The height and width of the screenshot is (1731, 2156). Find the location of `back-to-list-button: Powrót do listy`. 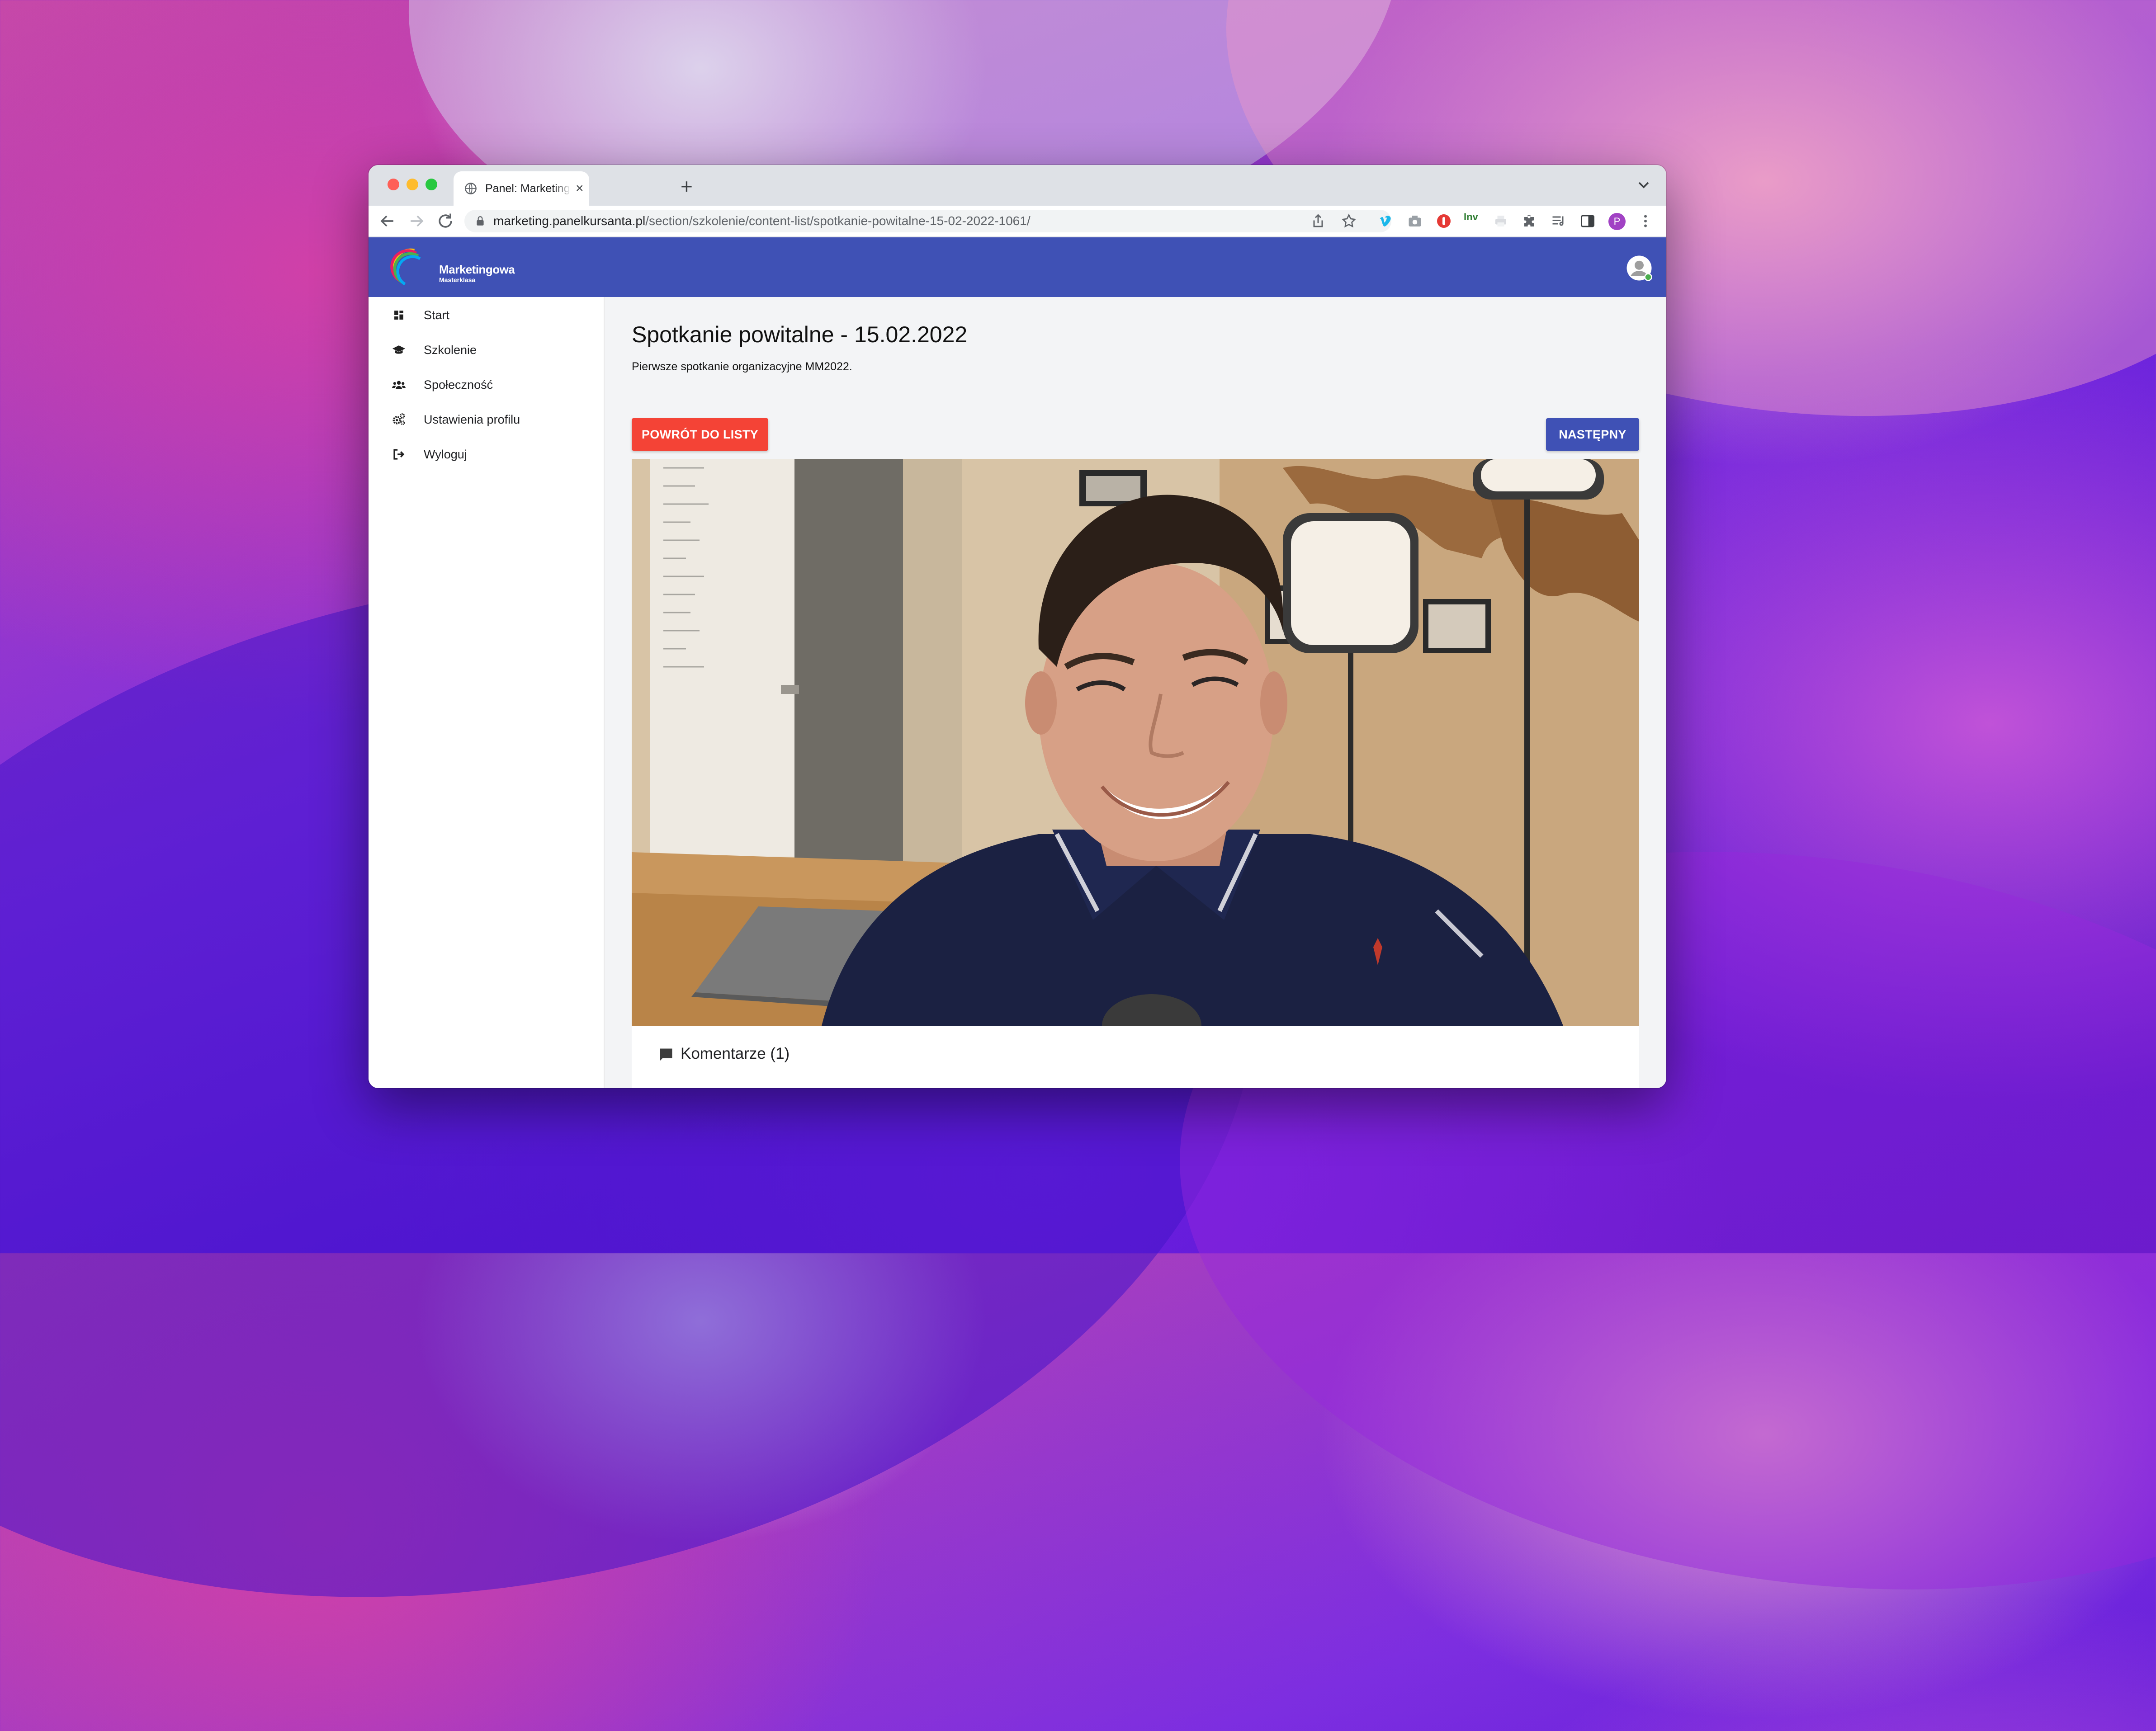

back-to-list-button: Powrót do listy is located at coordinates (700, 434).